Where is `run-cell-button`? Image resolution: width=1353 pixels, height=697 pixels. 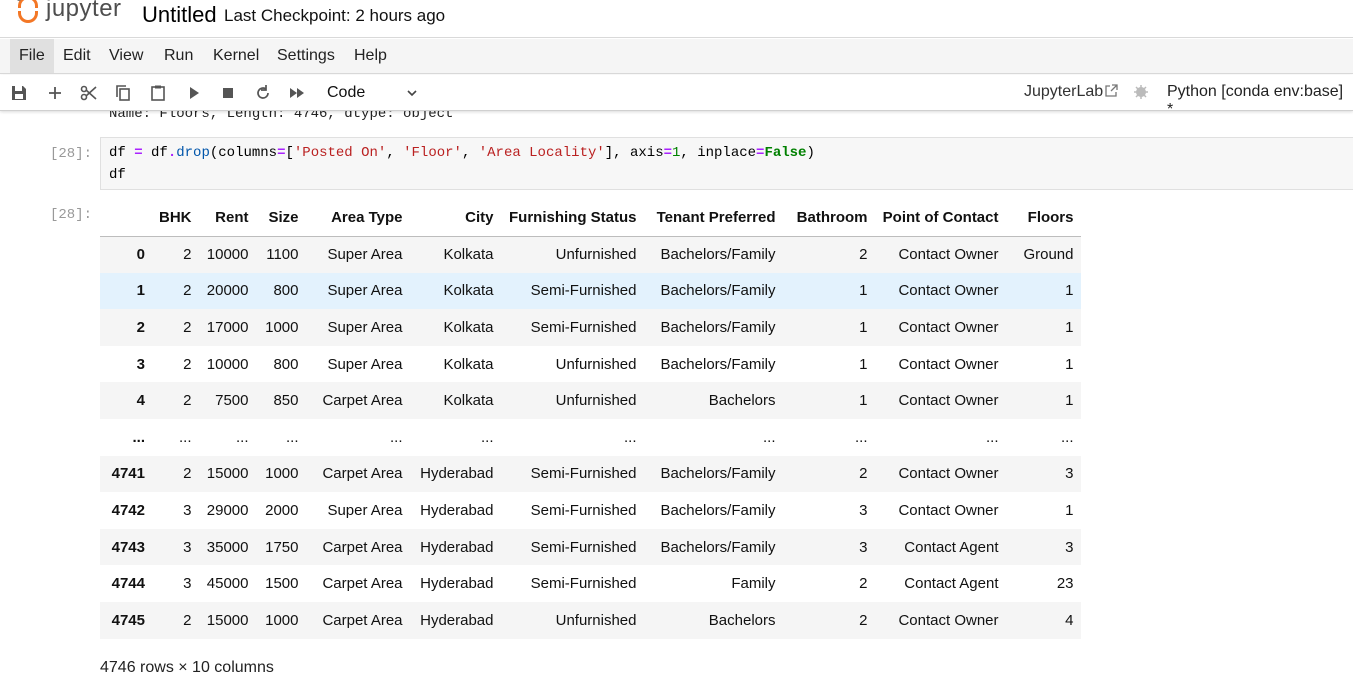 run-cell-button is located at coordinates (194, 93).